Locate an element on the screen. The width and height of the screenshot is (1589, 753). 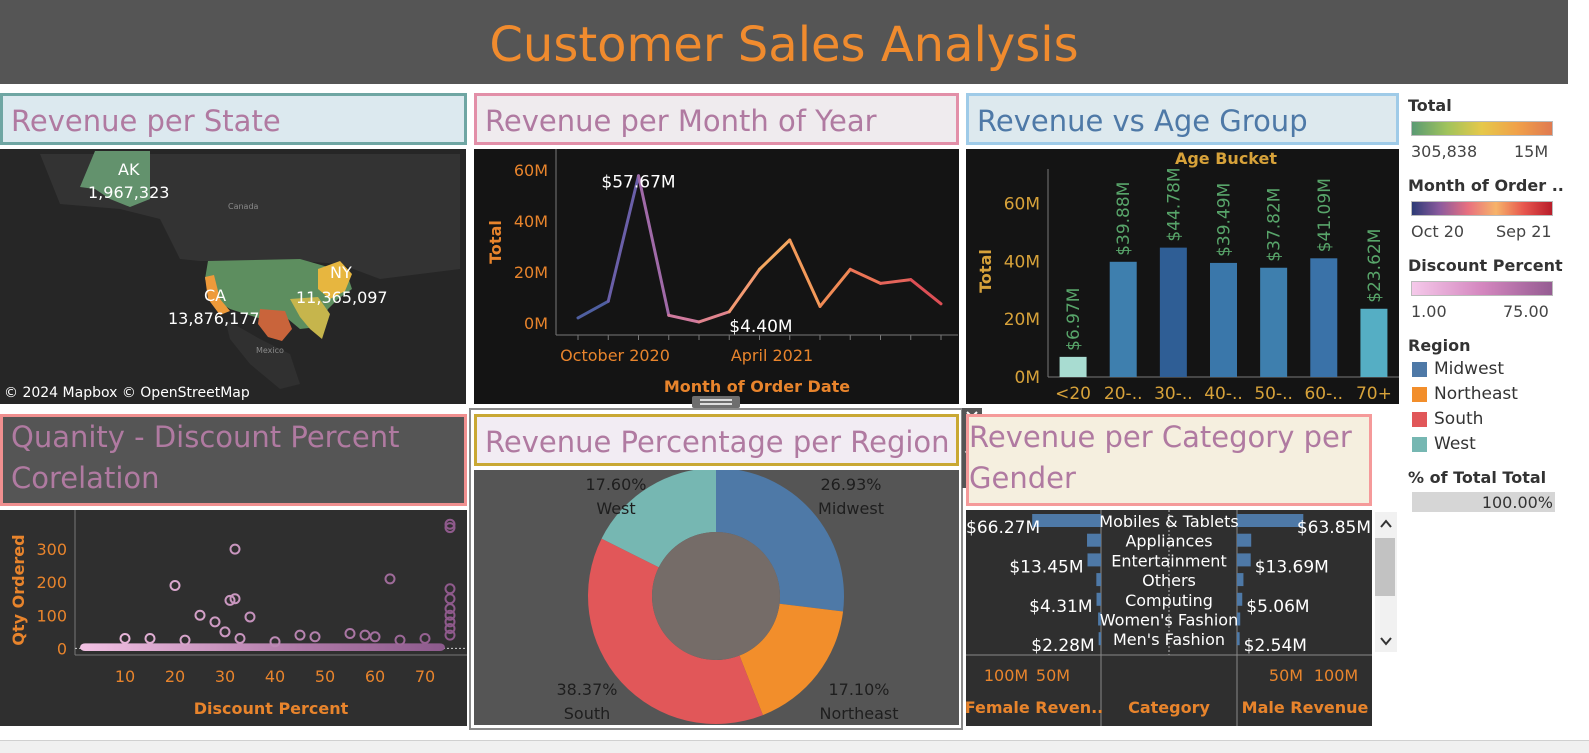
month-panel-title: Revenue per Month of Year is located at coordinates (716, 119).